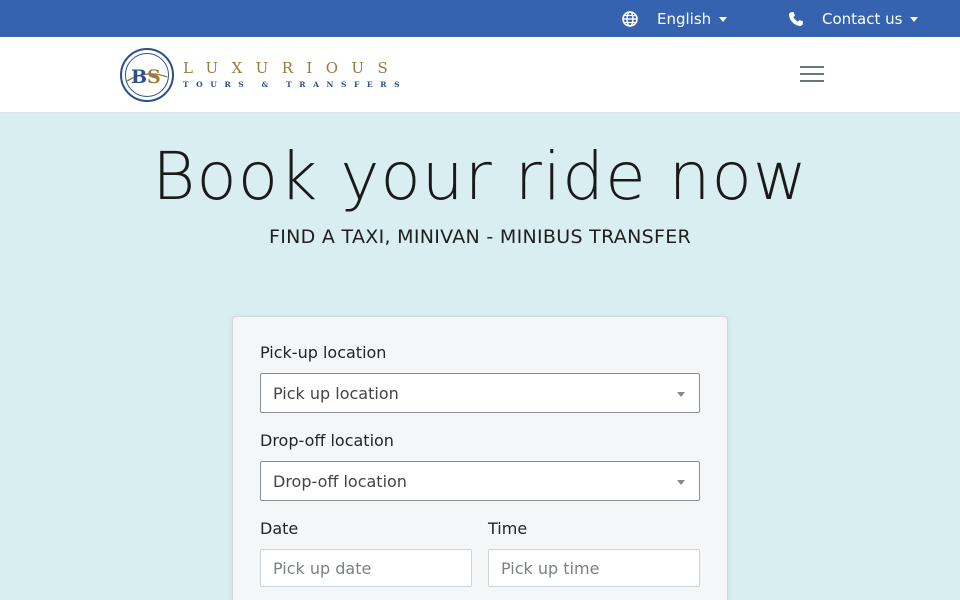 This screenshot has width=960, height=600. What do you see at coordinates (862, 18) in the screenshot?
I see `contact-label: Contact us` at bounding box center [862, 18].